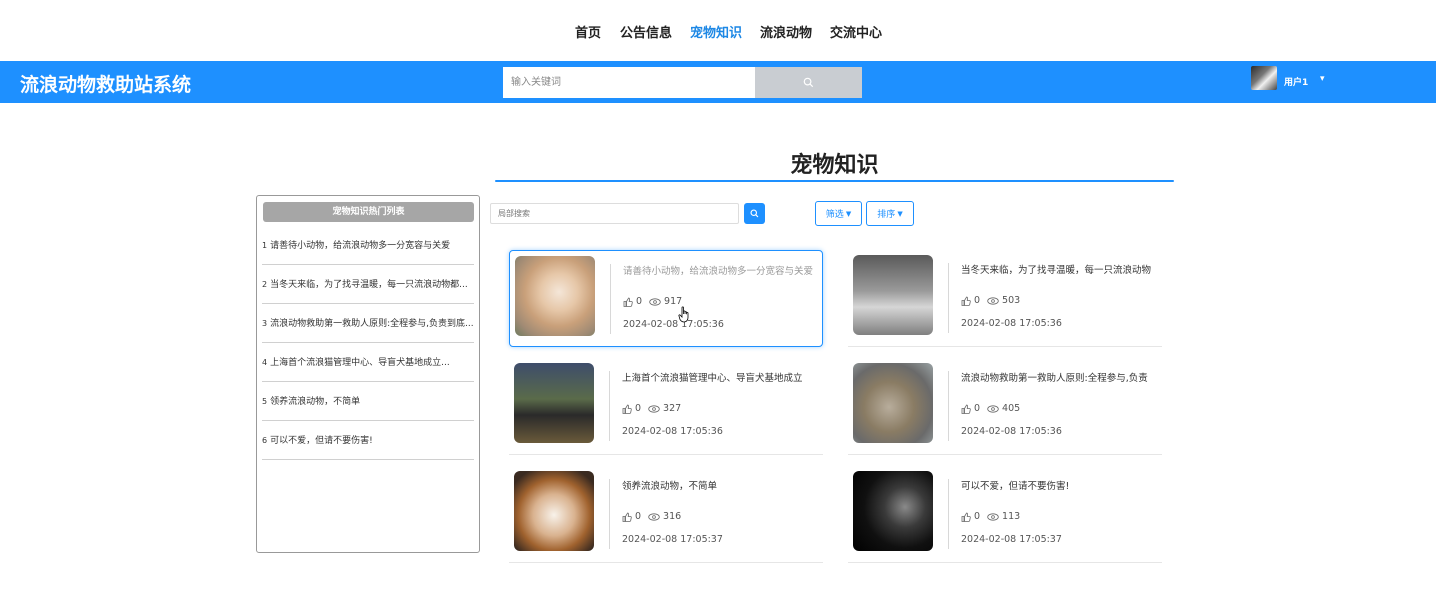  I want to click on nav-item-announcements: 公告信息, so click(646, 31).